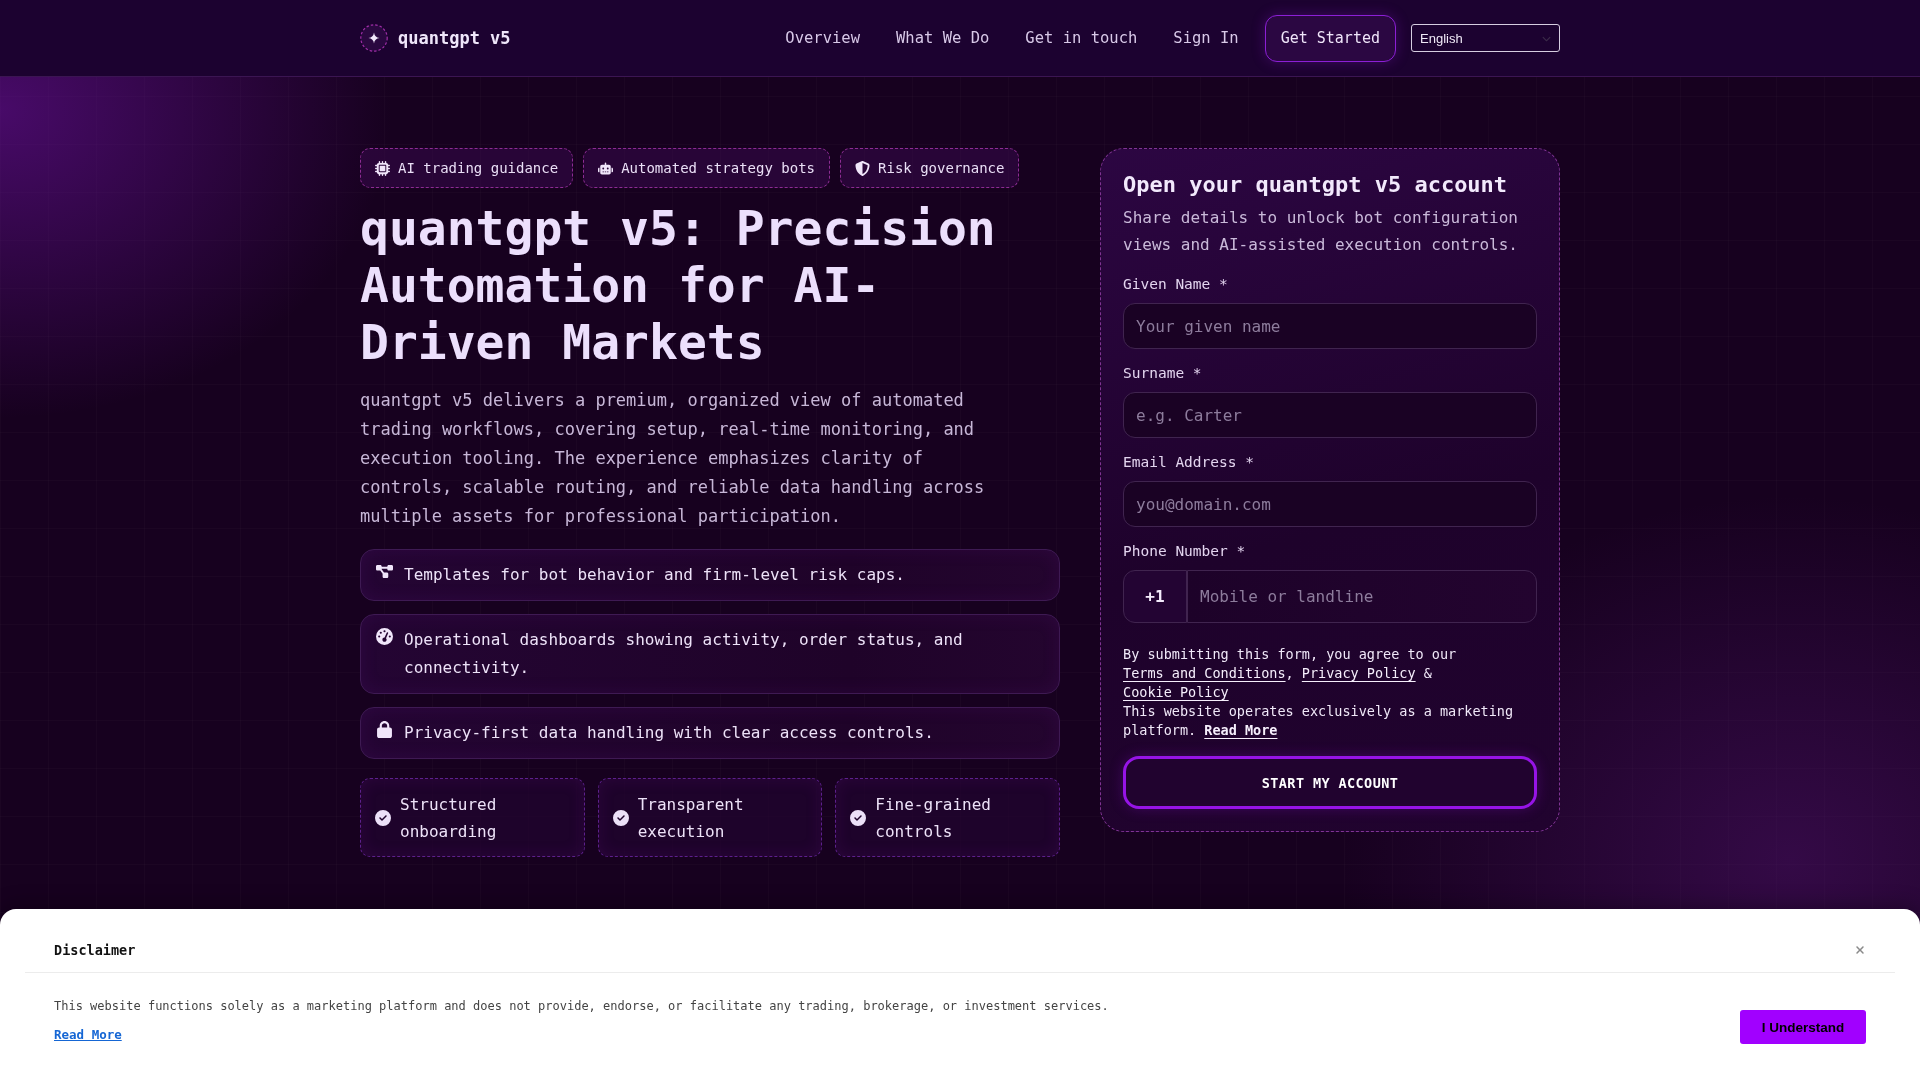  What do you see at coordinates (1176, 692) in the screenshot?
I see `policy-link: Cookie Policy` at bounding box center [1176, 692].